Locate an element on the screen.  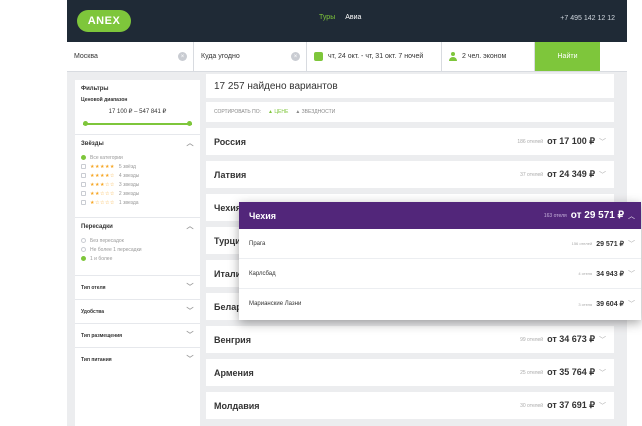
phone-number: +7 495 142 12 12 is located at coordinates (587, 18).